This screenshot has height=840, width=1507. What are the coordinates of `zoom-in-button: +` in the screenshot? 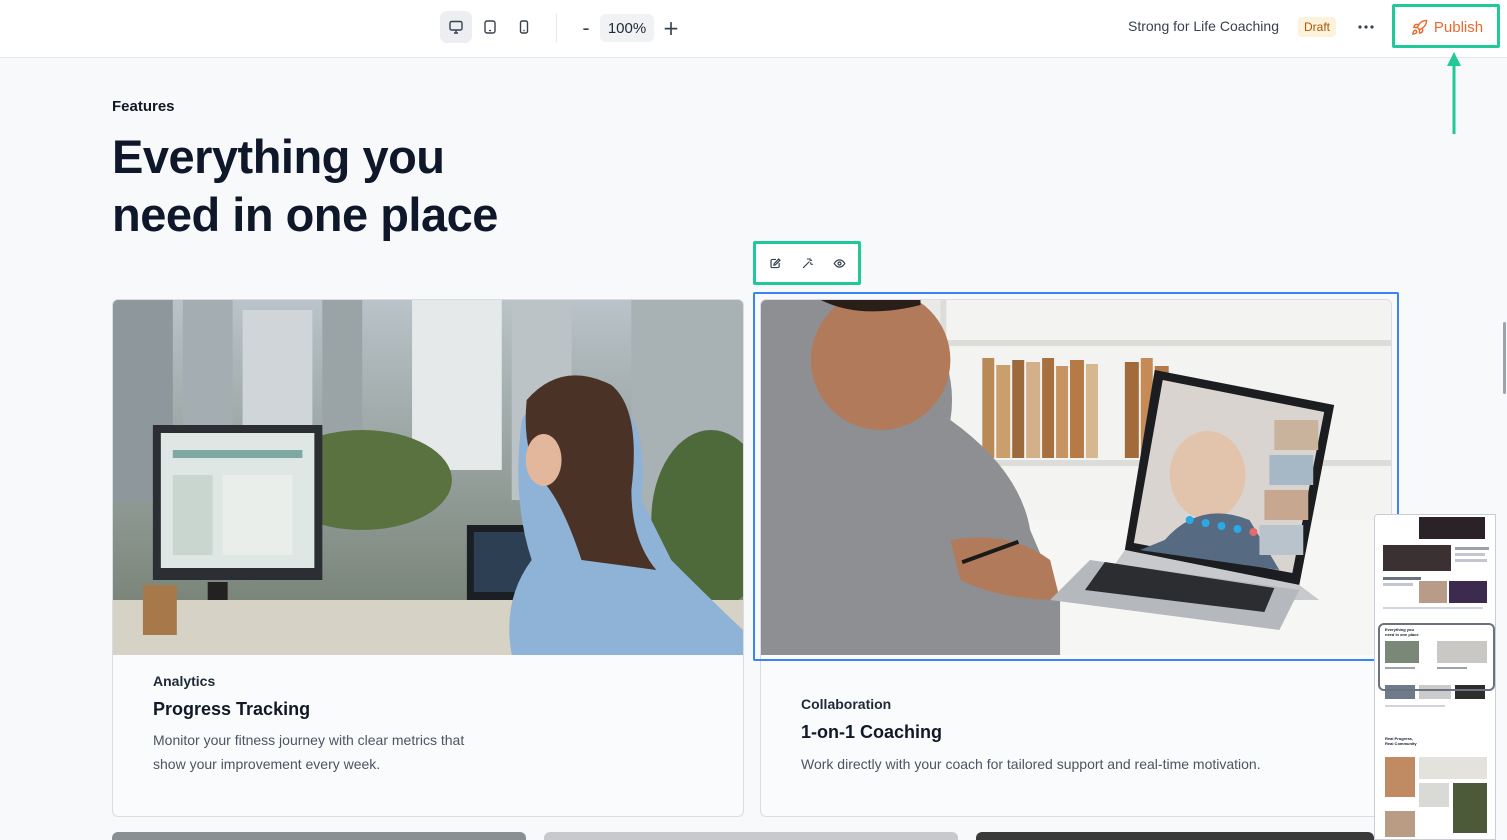 It's located at (671, 28).